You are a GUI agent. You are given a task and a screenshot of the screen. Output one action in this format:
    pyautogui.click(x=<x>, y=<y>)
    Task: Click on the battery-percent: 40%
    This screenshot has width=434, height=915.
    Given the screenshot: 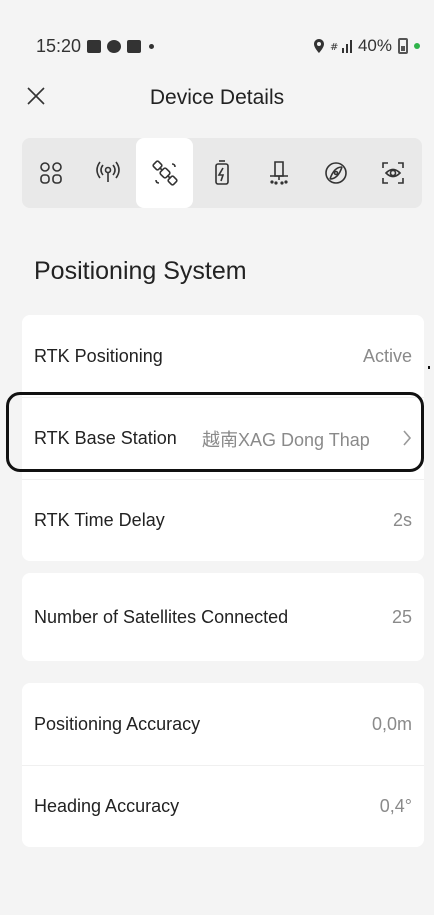 What is the action you would take?
    pyautogui.click(x=374, y=45)
    